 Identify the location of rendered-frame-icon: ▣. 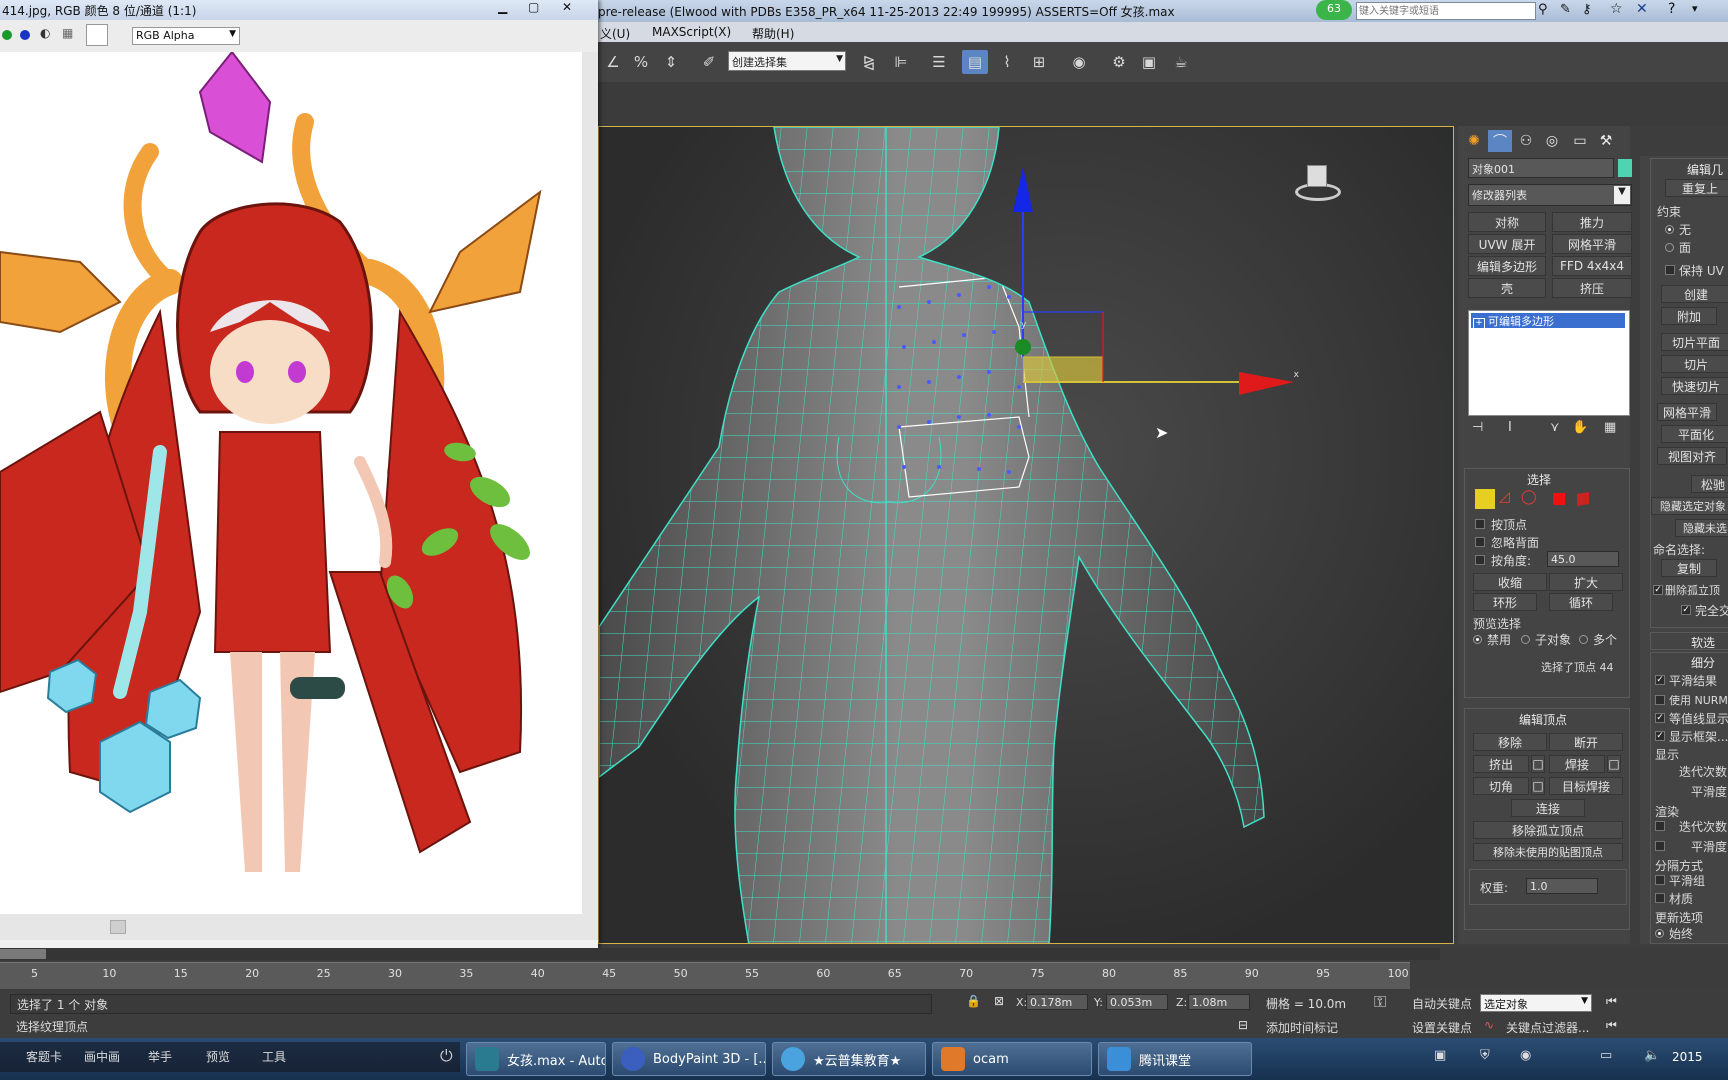
(1149, 62).